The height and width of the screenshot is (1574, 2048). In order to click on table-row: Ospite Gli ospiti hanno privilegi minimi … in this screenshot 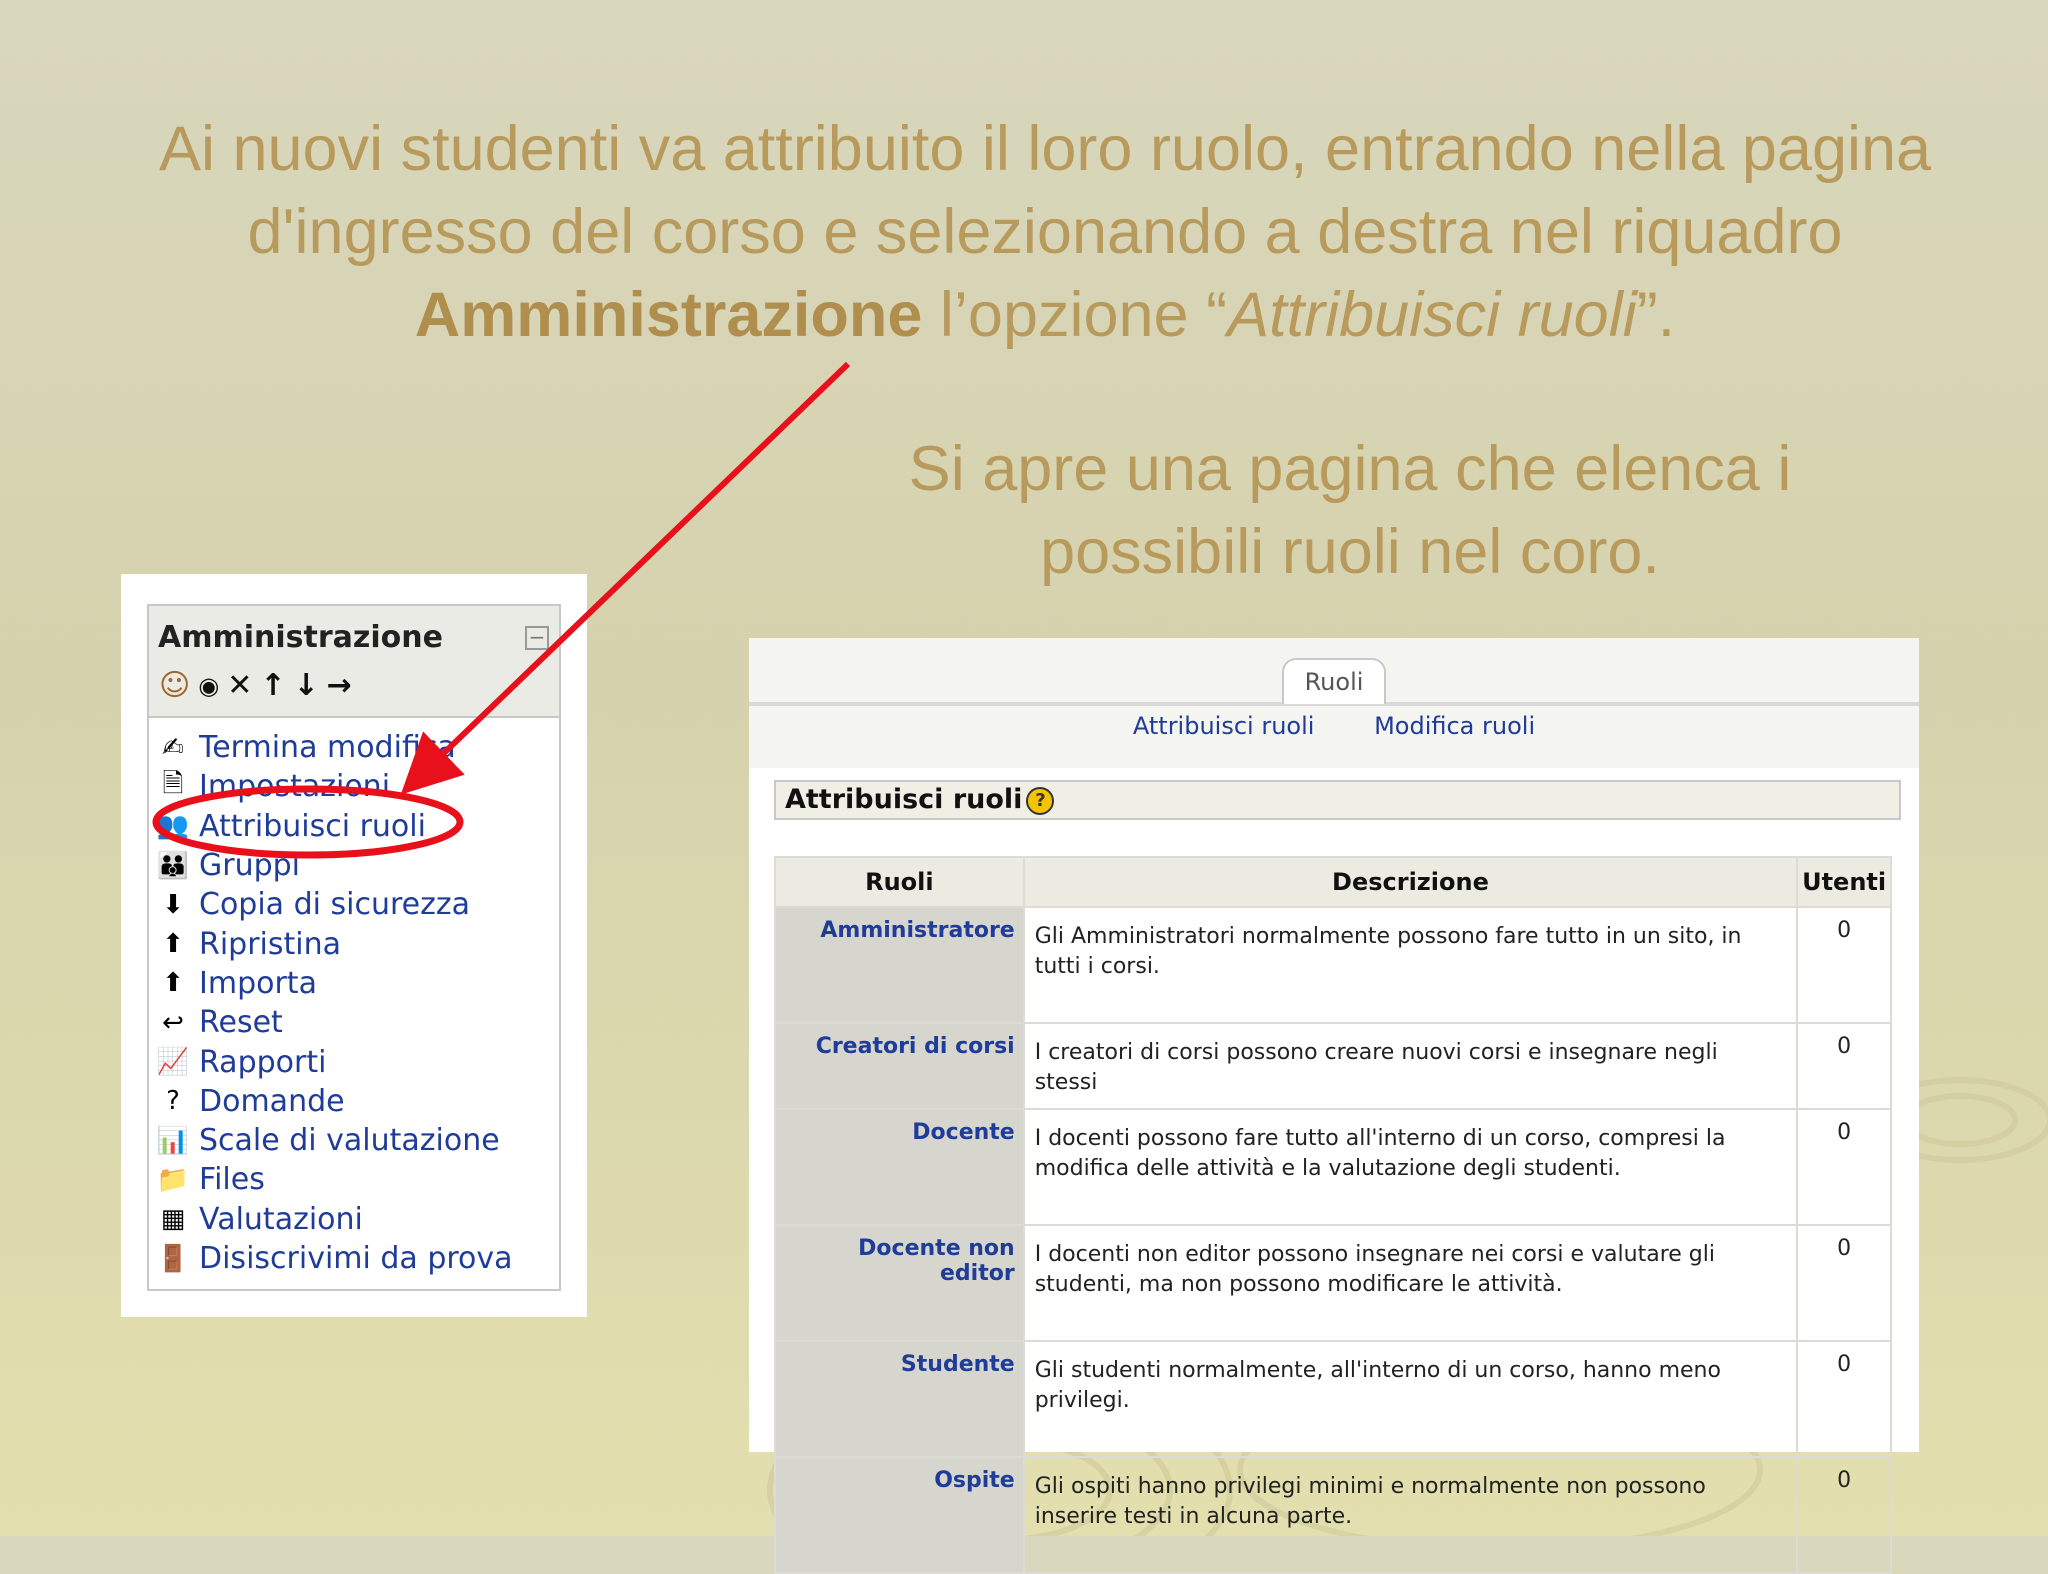, I will do `click(1333, 1515)`.